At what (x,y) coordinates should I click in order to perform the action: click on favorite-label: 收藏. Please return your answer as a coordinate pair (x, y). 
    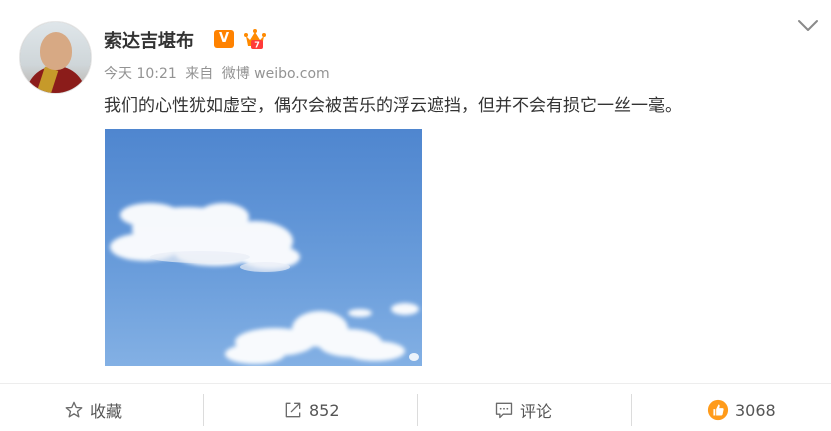
    Looking at the image, I should click on (106, 411).